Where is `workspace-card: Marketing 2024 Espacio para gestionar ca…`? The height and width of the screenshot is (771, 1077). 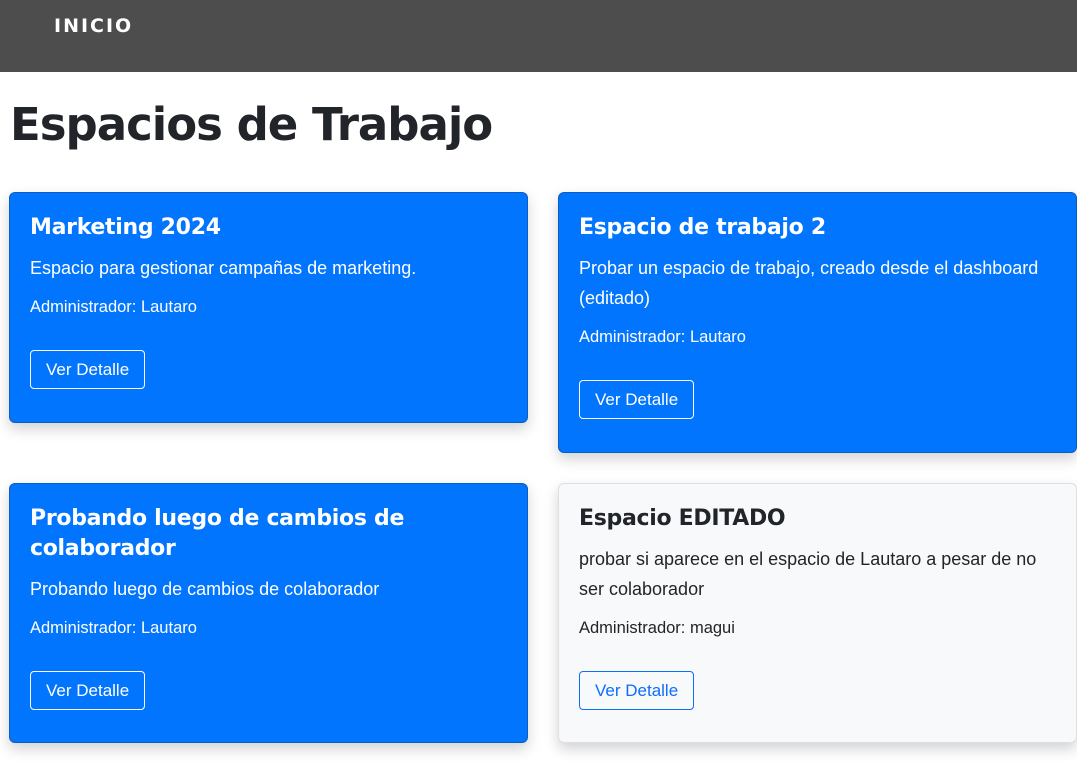
workspace-card: Marketing 2024 Espacio para gestionar ca… is located at coordinates (268, 307).